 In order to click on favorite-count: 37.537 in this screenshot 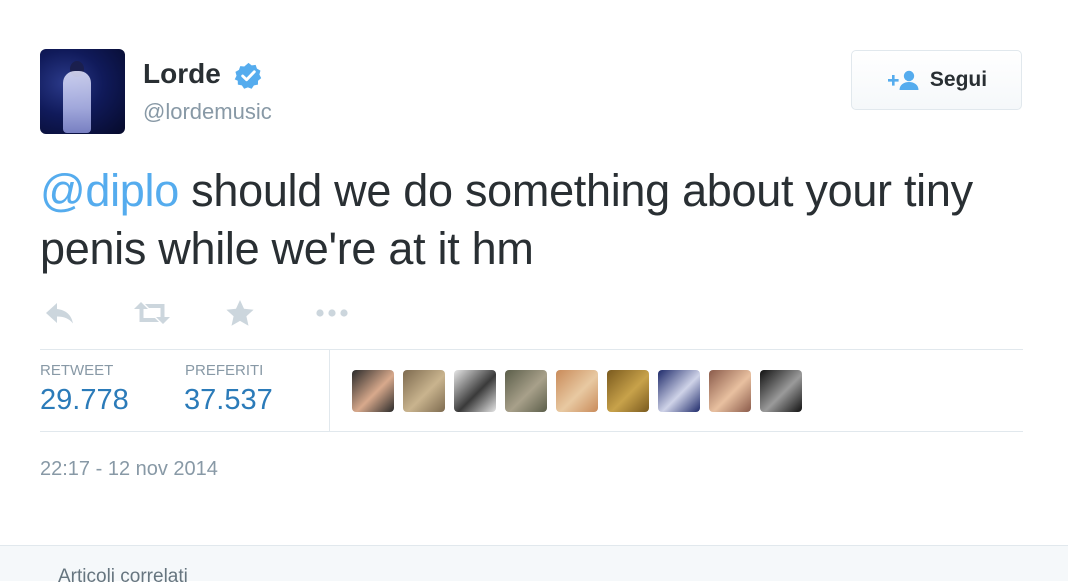, I will do `click(228, 400)`.